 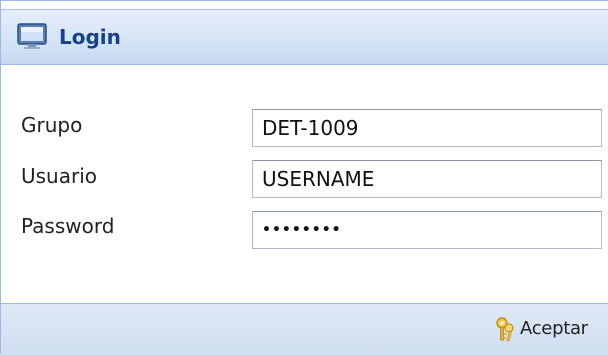 I want to click on usuario-label: Usuario, so click(x=59, y=176).